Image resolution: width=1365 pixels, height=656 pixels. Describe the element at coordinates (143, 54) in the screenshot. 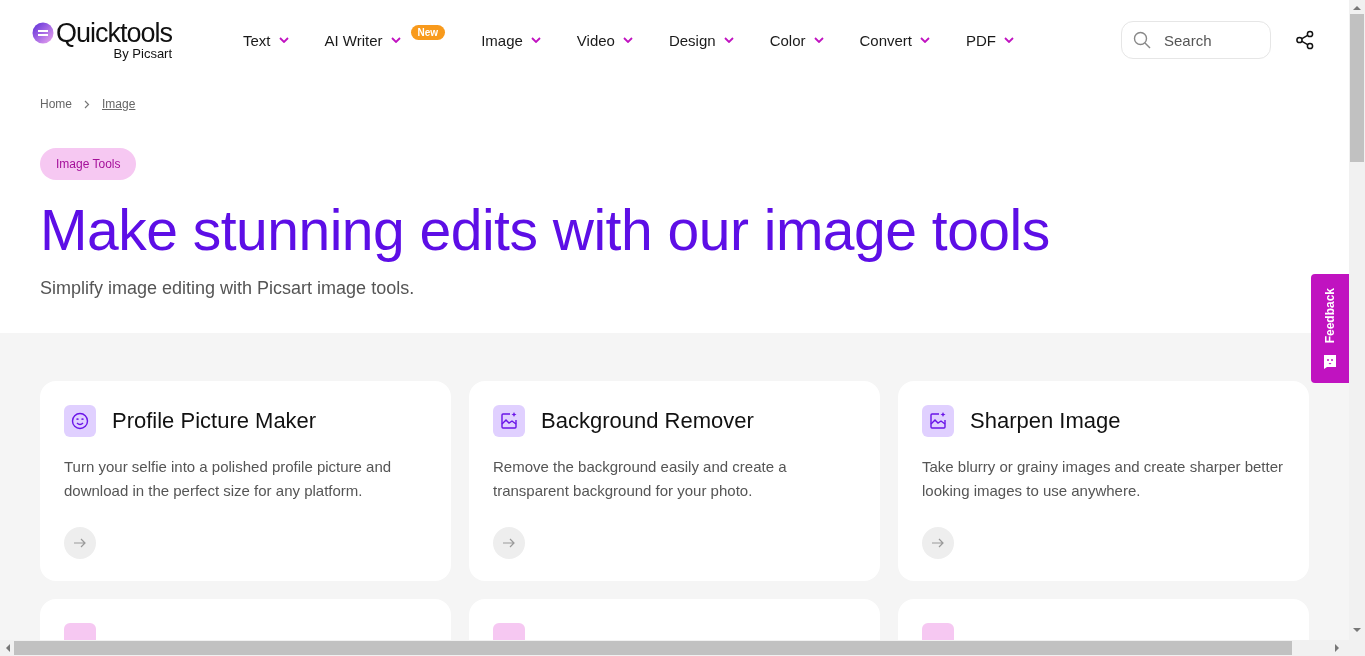

I see `logo-byline: By Picsart` at that location.